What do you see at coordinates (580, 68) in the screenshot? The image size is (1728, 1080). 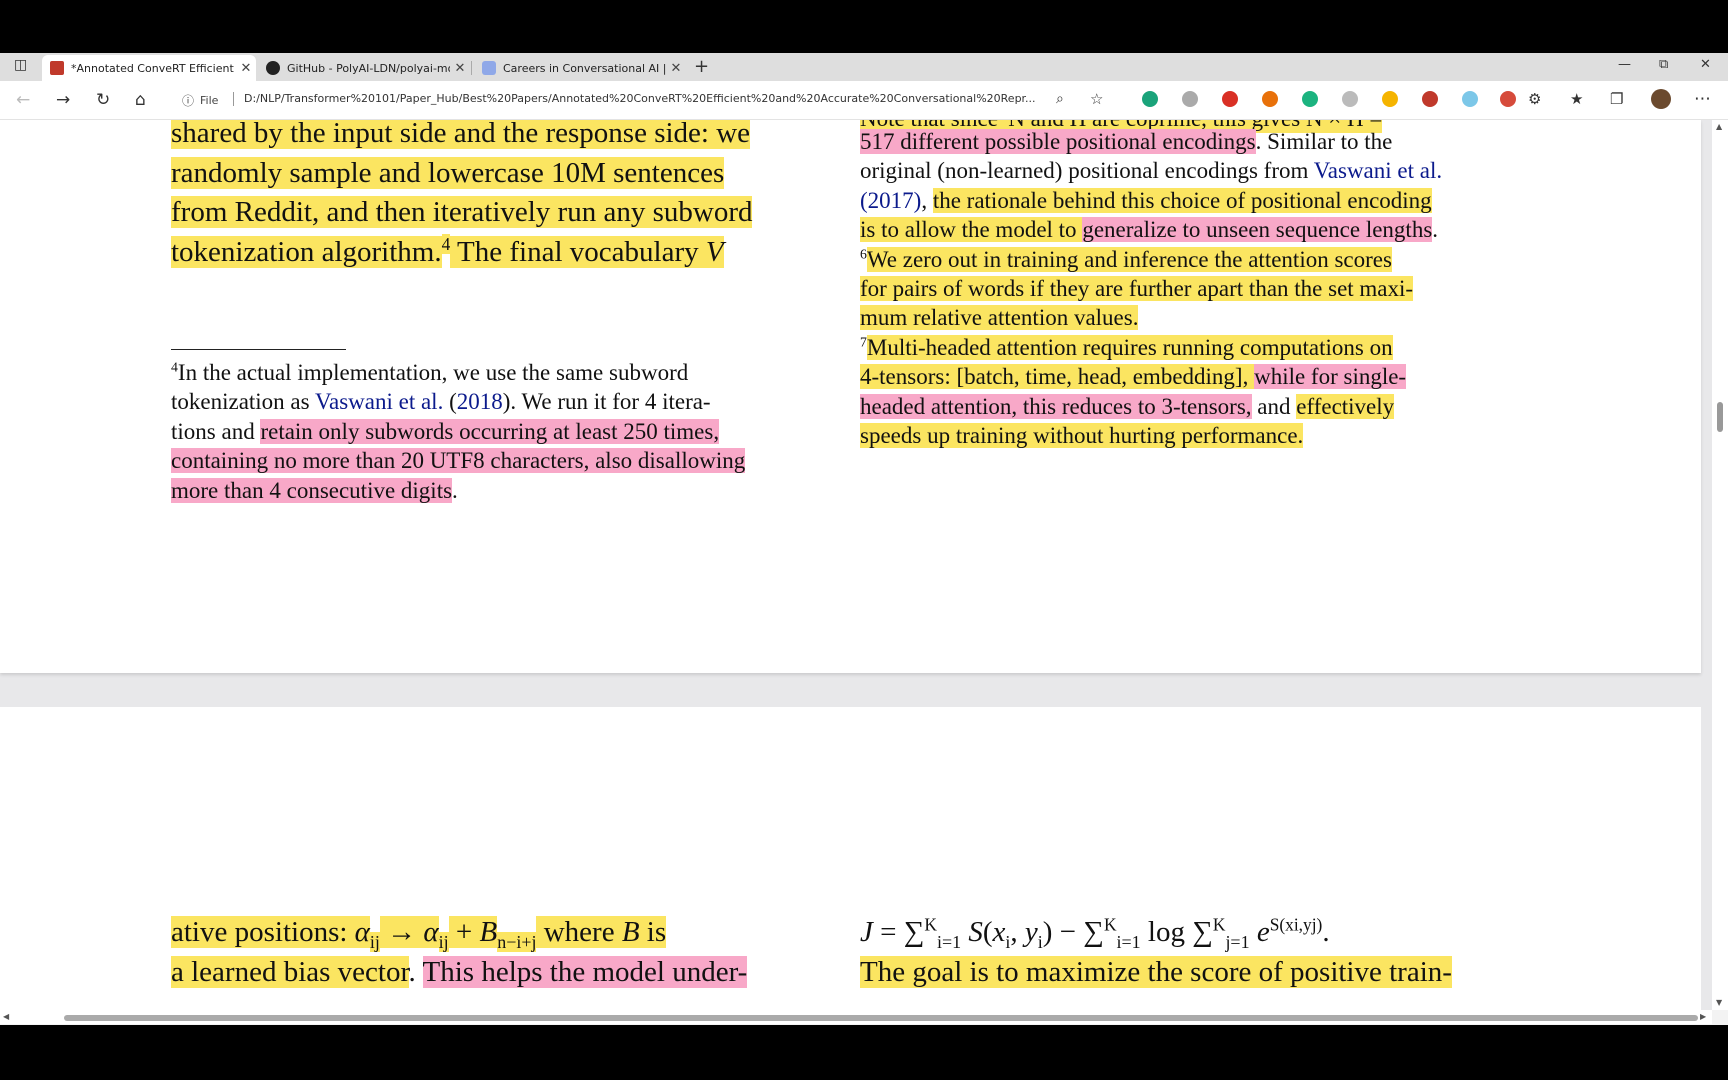 I see `tab-careers: Careers in Conversational AI | Pc ✕` at bounding box center [580, 68].